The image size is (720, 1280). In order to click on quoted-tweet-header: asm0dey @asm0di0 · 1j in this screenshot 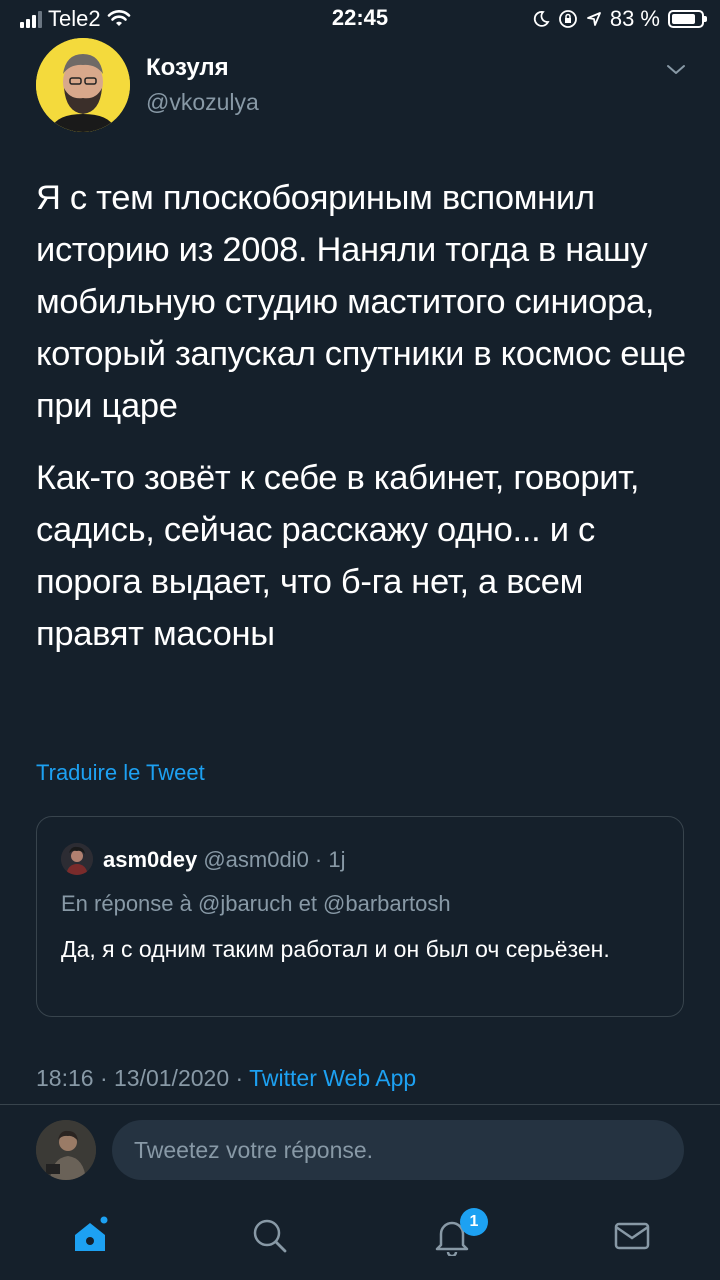, I will do `click(224, 860)`.